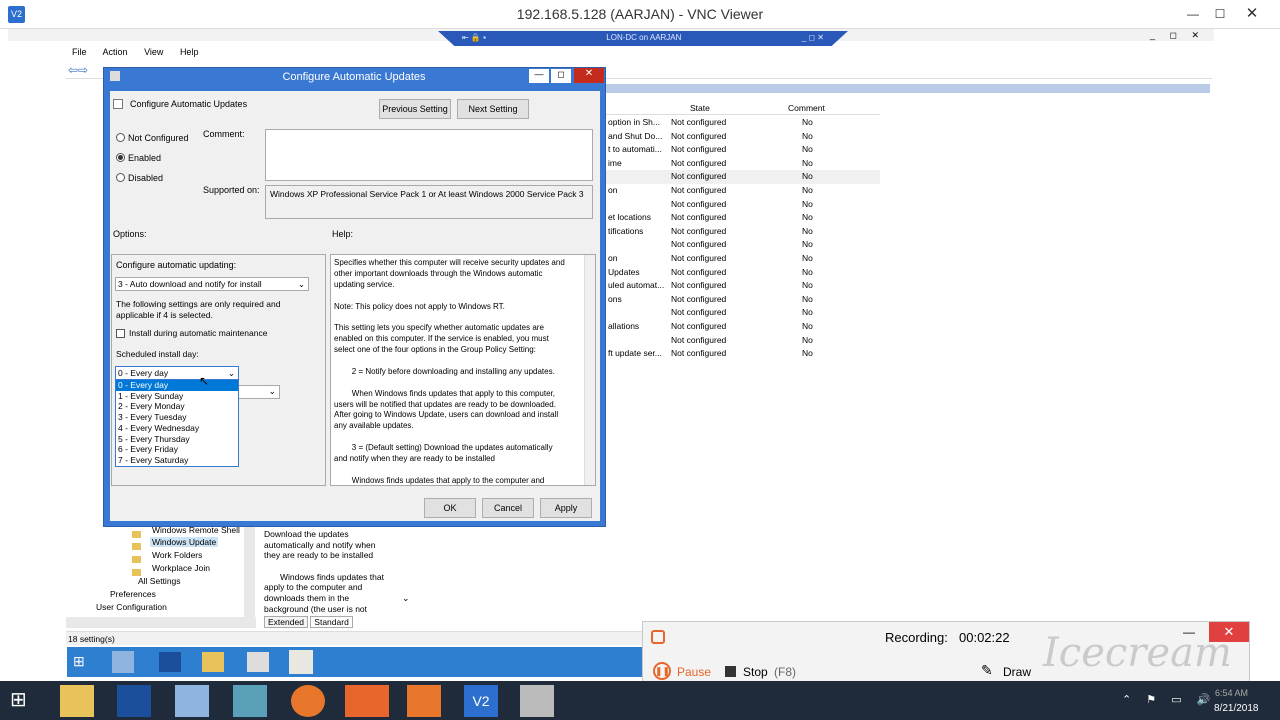 The width and height of the screenshot is (1280, 720). Describe the element at coordinates (258, 662) in the screenshot. I see `tools-icon` at that location.